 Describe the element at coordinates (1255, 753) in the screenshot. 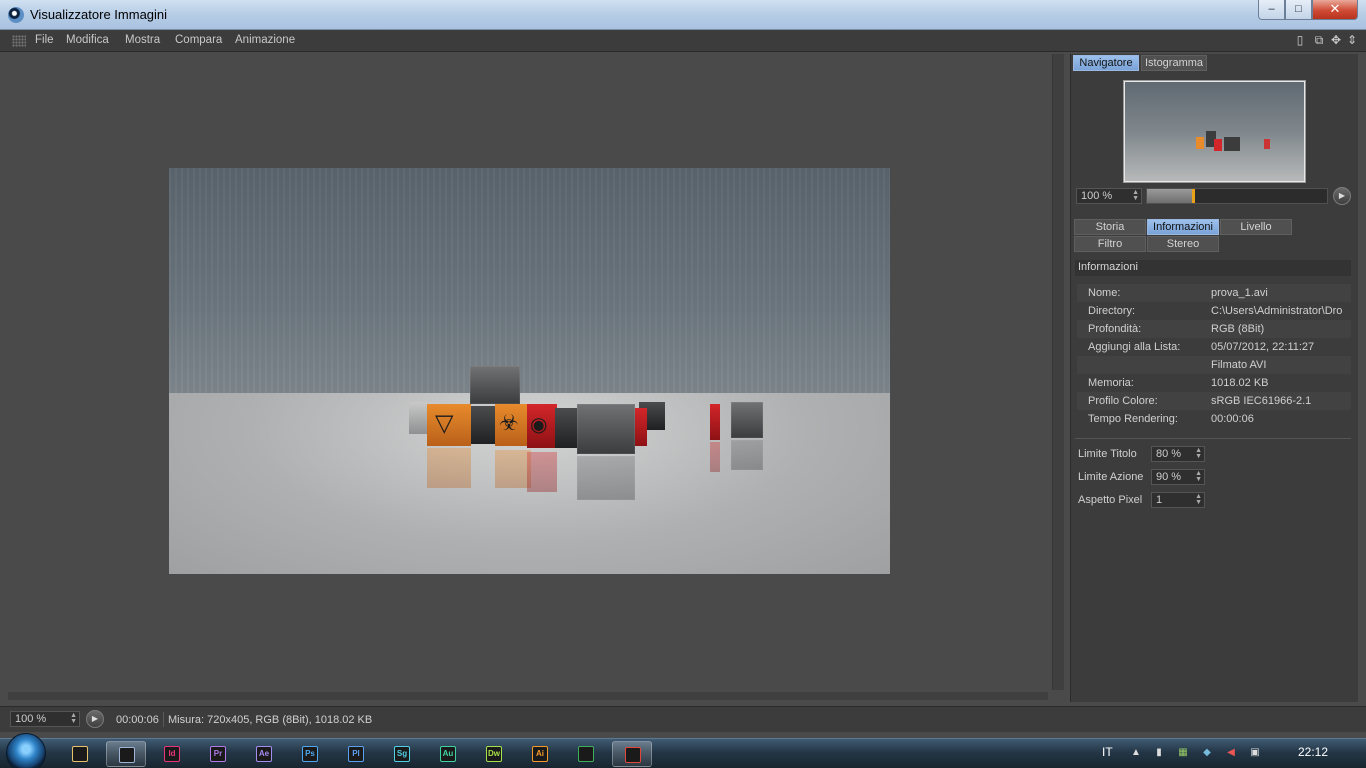

I see `network-icon: ▣` at that location.